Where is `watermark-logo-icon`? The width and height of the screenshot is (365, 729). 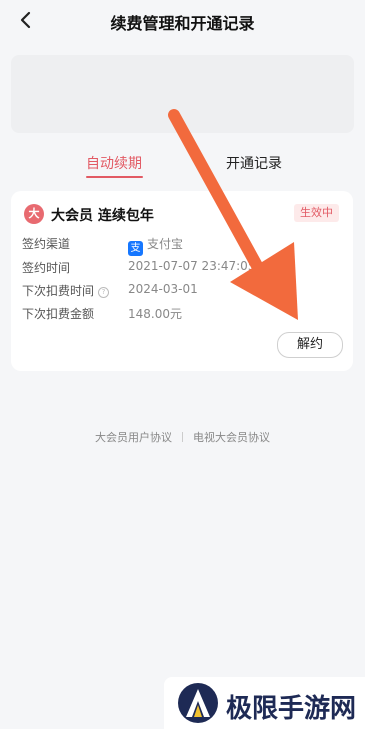
watermark-logo-icon is located at coordinates (198, 703).